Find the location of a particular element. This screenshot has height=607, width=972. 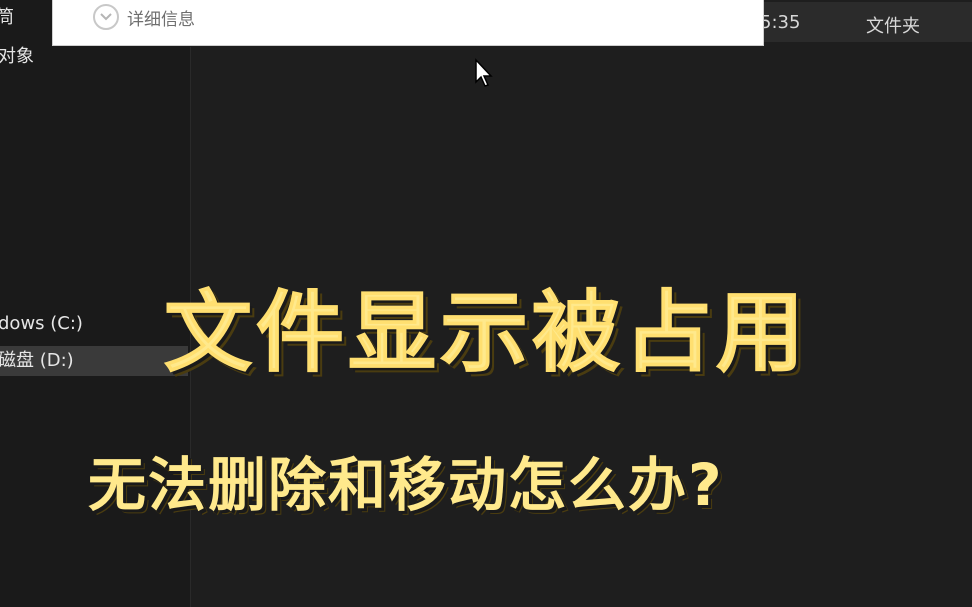

cursor-icon is located at coordinates (484, 75).